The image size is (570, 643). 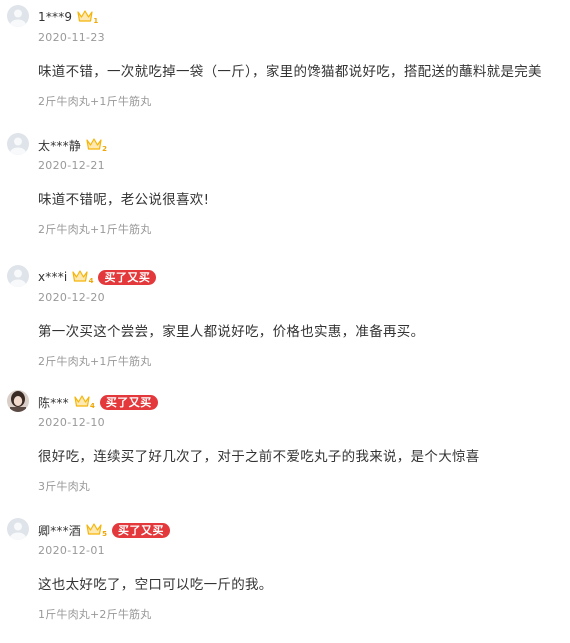 I want to click on username: 太***静, so click(x=60, y=145).